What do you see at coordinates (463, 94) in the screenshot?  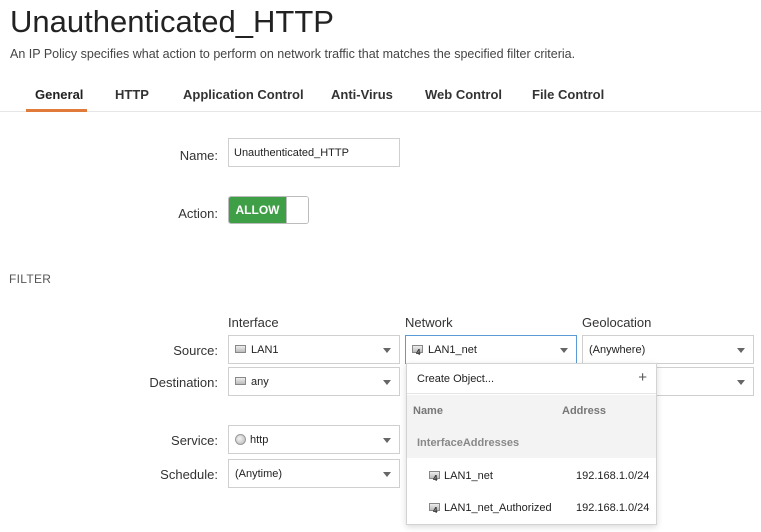 I see `tab-web-control: Web Control` at bounding box center [463, 94].